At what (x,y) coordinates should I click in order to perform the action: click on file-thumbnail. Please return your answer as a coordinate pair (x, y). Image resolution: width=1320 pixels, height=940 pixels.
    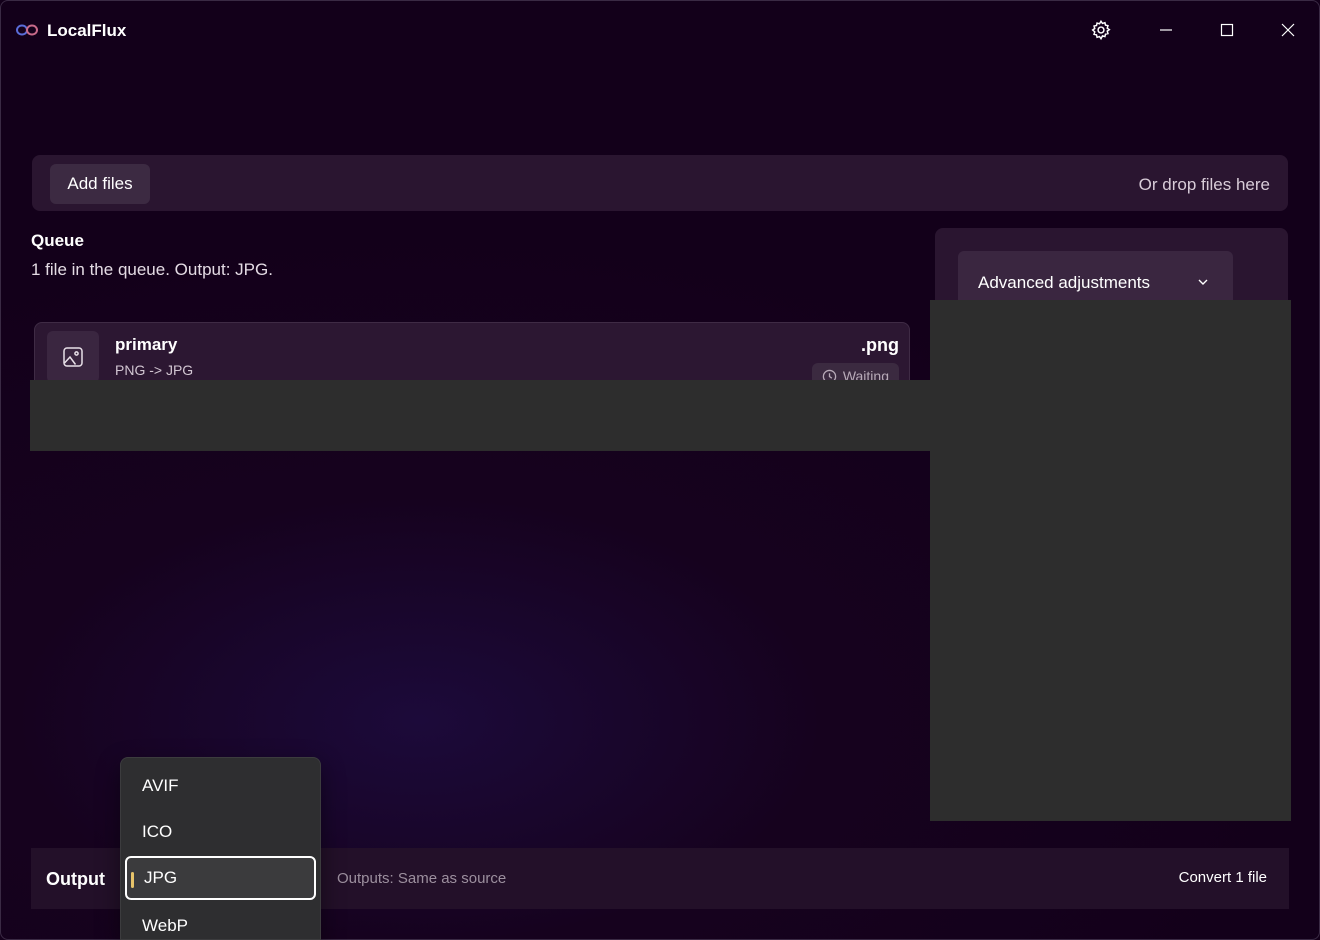
    Looking at the image, I should click on (73, 357).